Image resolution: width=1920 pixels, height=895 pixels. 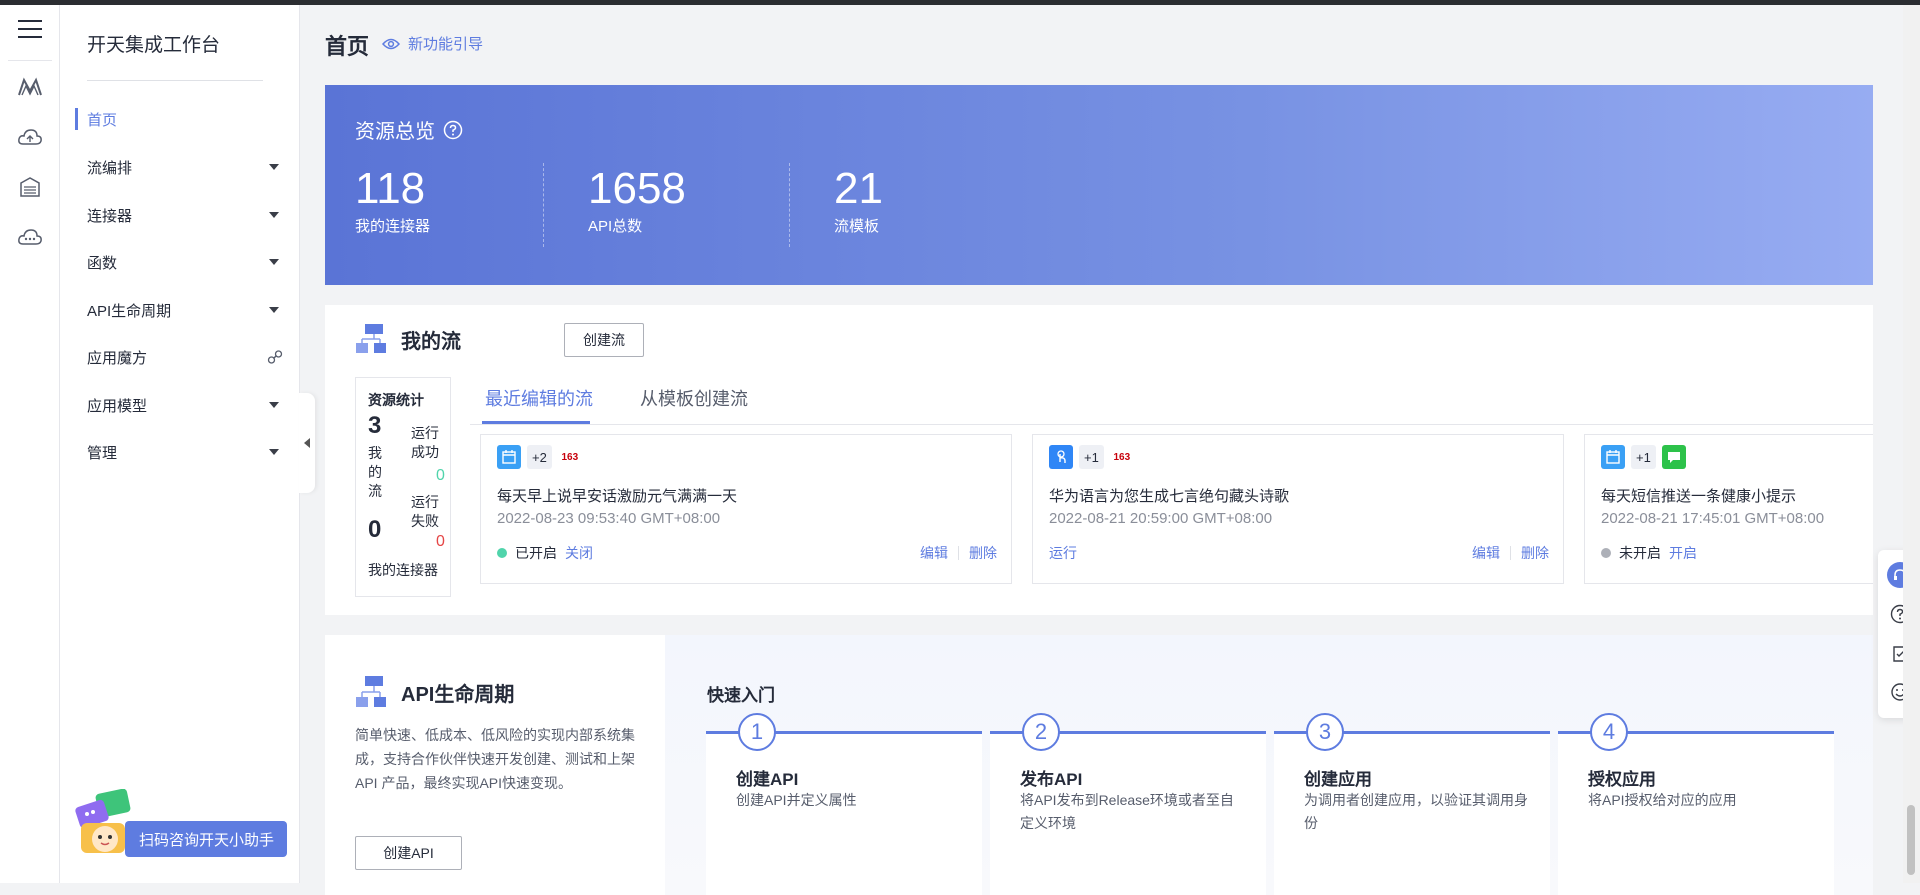 What do you see at coordinates (187, 215) in the screenshot?
I see `menu-item-connector: 连接器` at bounding box center [187, 215].